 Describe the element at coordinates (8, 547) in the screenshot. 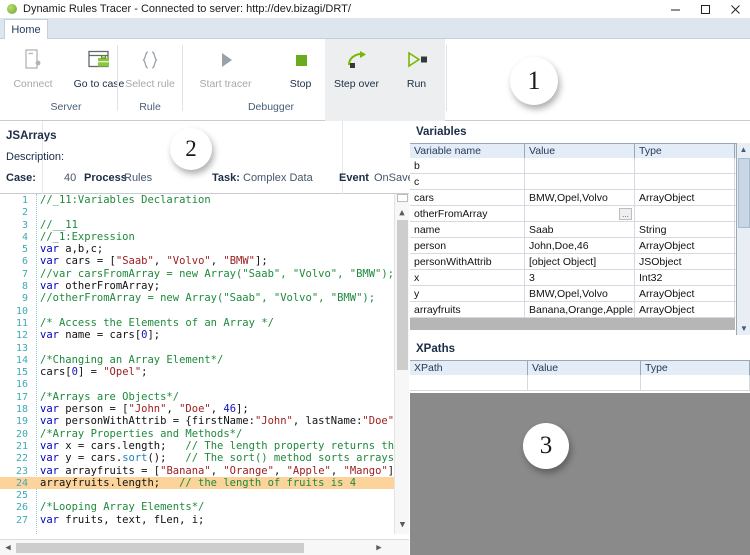

I see `scroll-left-arrow-icon: ◀` at that location.